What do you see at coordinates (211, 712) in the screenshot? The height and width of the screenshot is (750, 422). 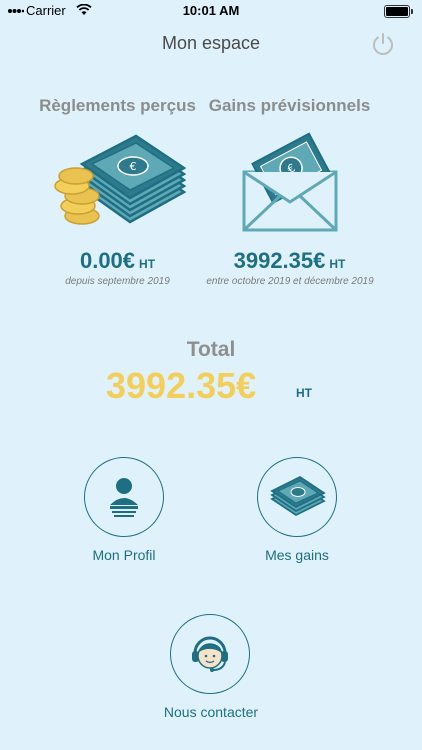 I see `contact-label: Nous contacter` at bounding box center [211, 712].